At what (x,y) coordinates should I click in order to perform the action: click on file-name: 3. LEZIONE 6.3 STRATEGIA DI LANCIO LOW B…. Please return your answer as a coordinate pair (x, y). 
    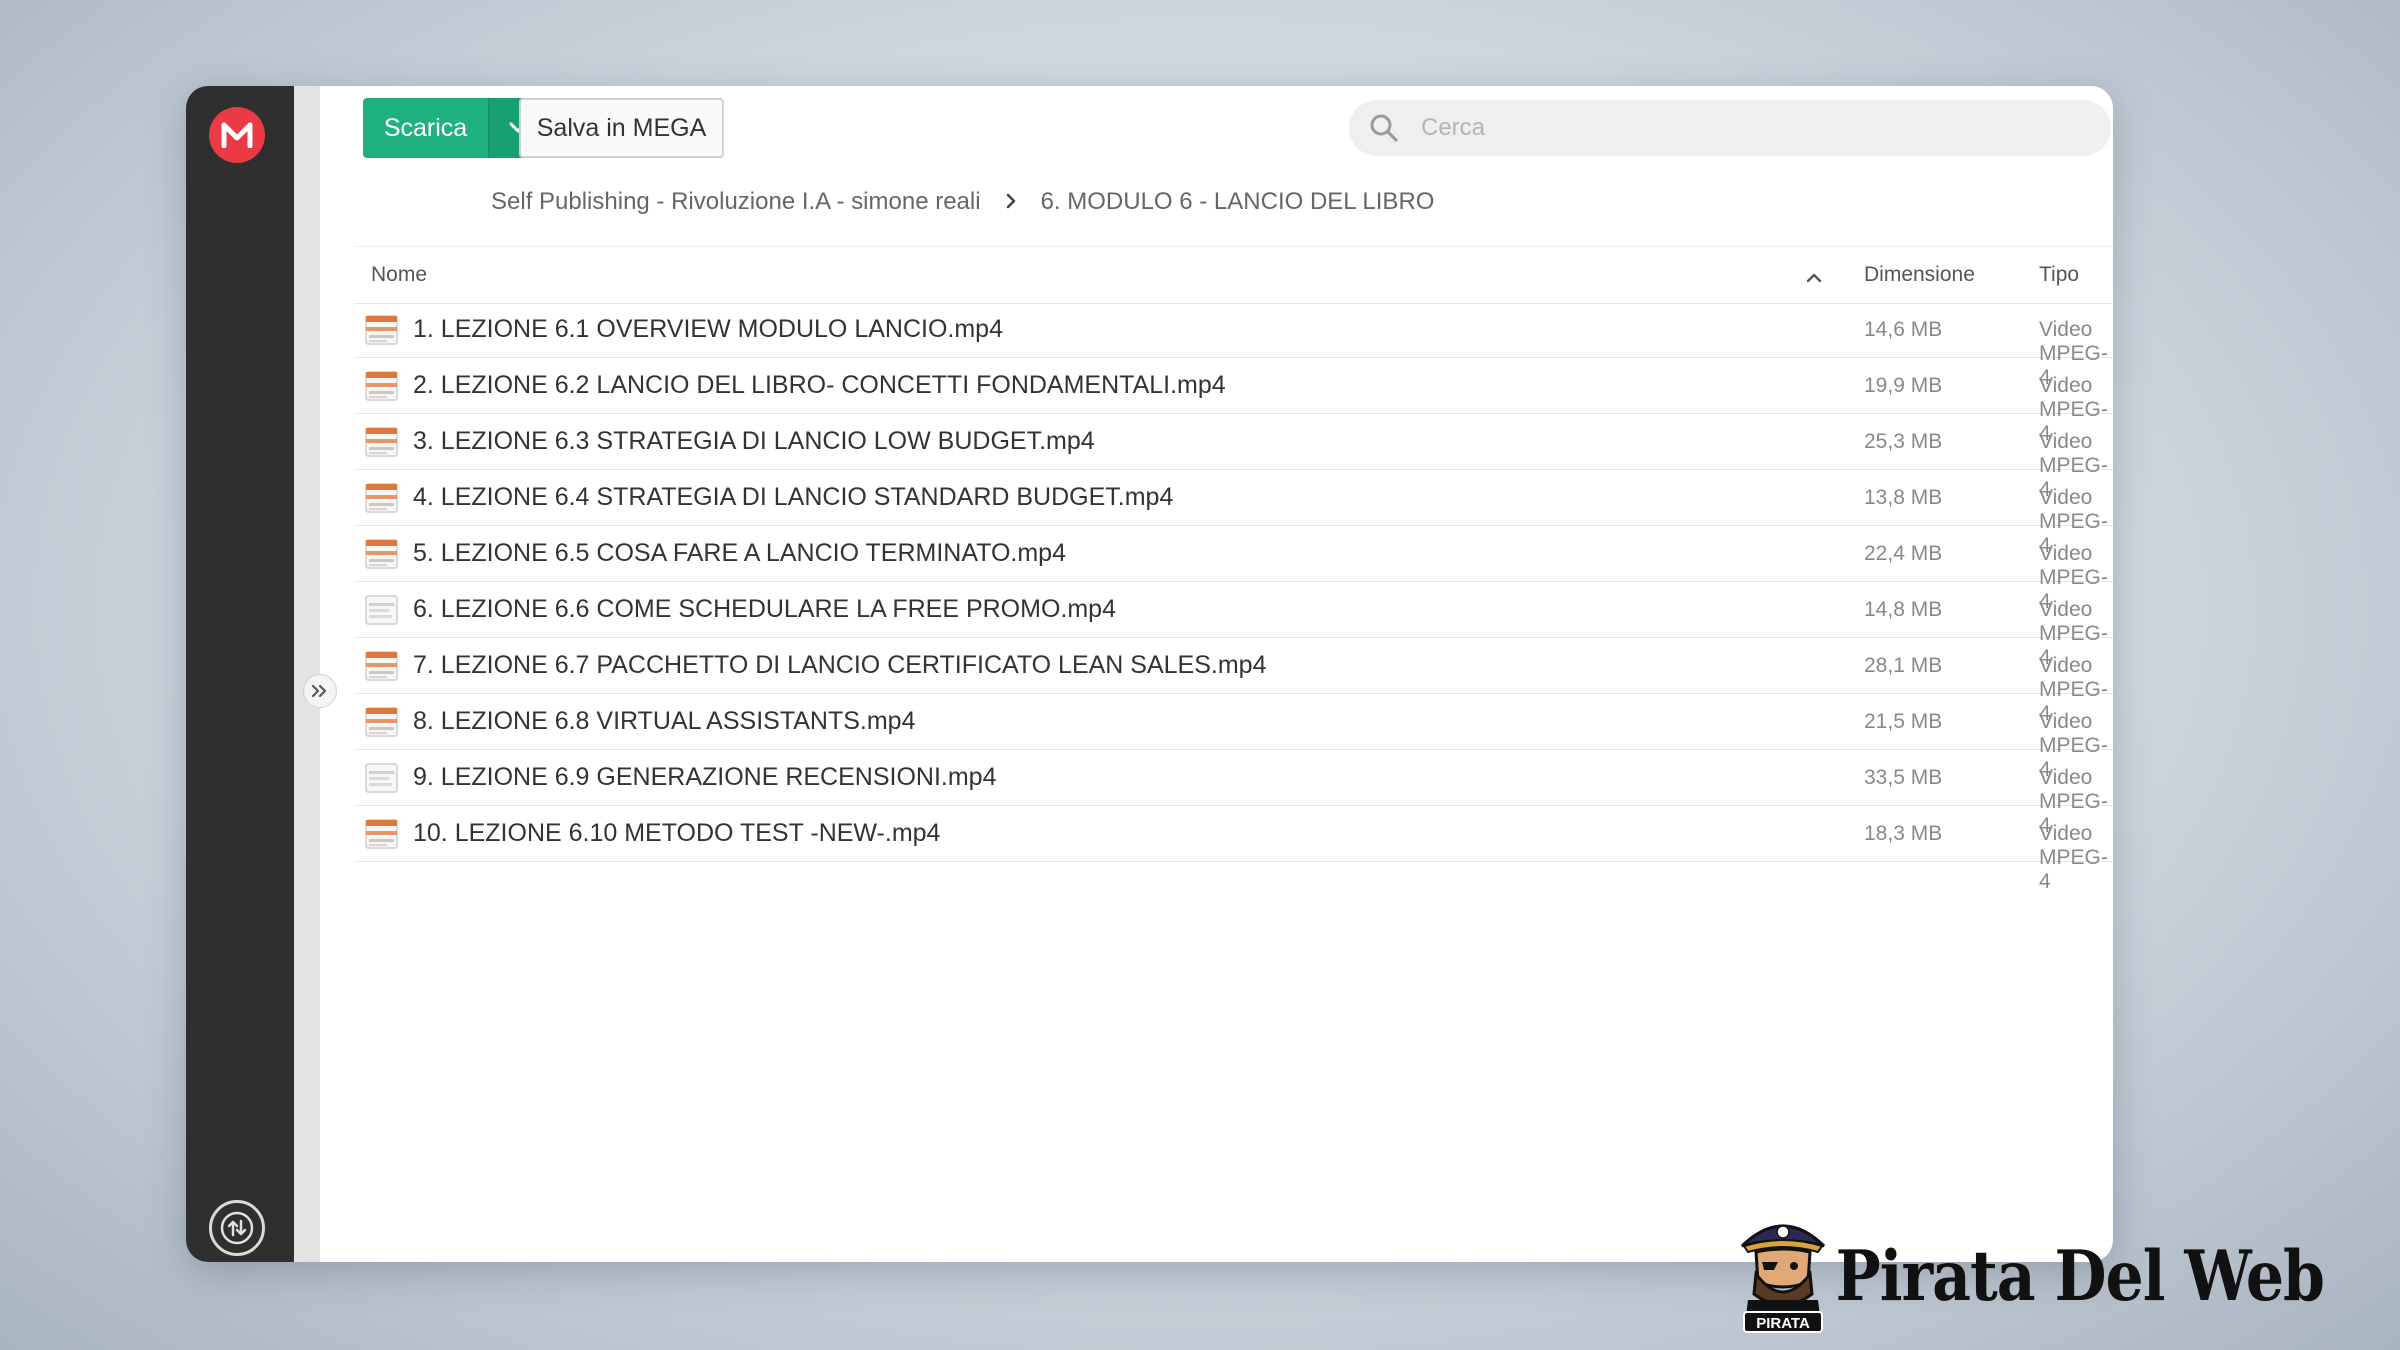
    Looking at the image, I should click on (754, 441).